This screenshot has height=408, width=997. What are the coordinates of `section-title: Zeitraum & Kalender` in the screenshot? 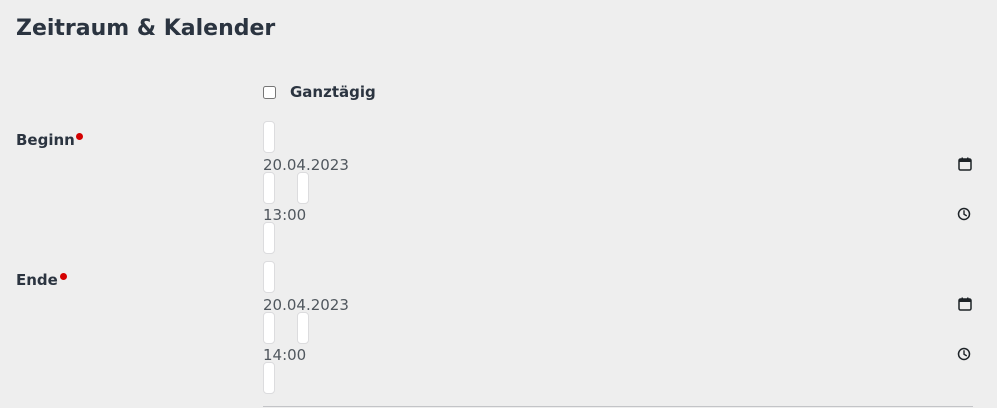 It's located at (146, 28).